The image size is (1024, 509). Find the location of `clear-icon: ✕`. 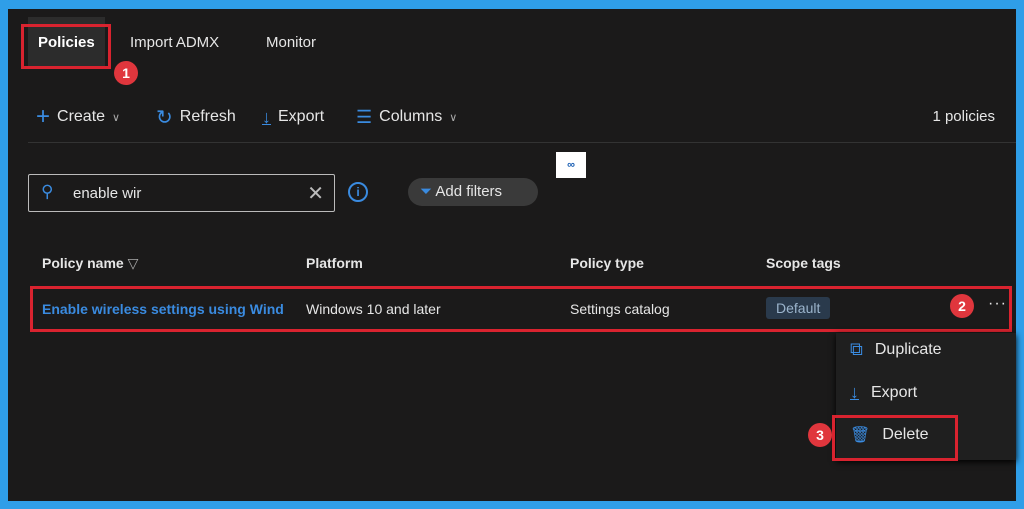

clear-icon: ✕ is located at coordinates (315, 193).